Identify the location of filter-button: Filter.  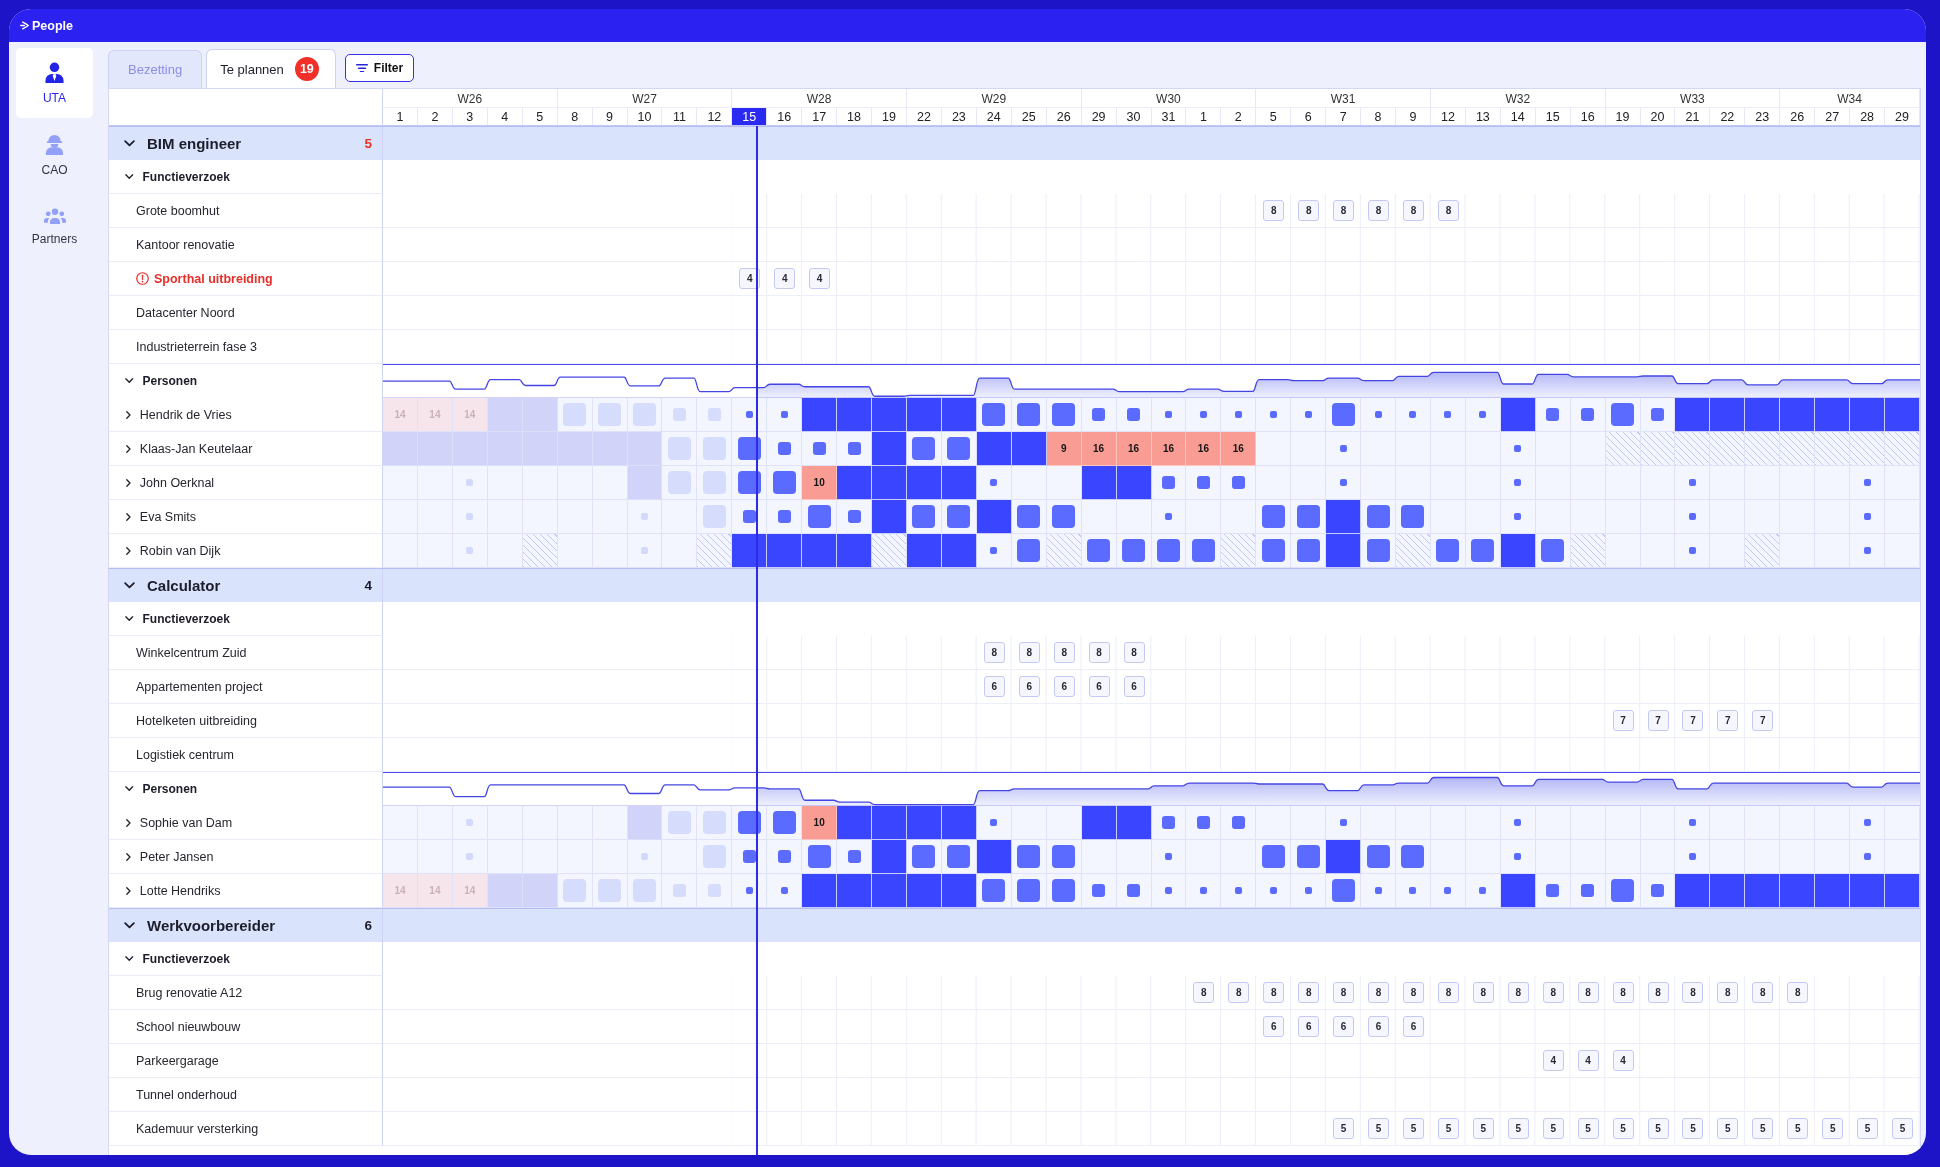
(379, 68).